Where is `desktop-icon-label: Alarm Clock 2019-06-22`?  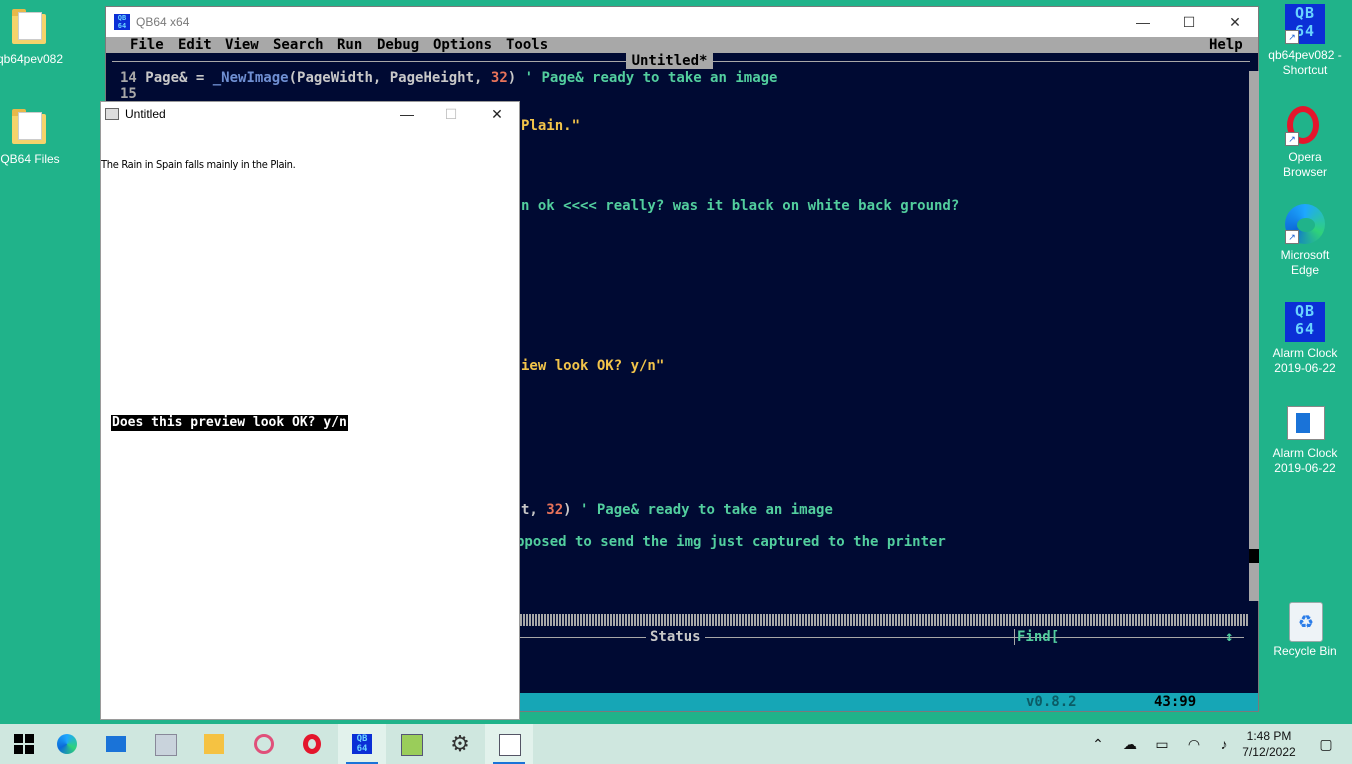 desktop-icon-label: Alarm Clock 2019-06-22 is located at coordinates (1305, 360).